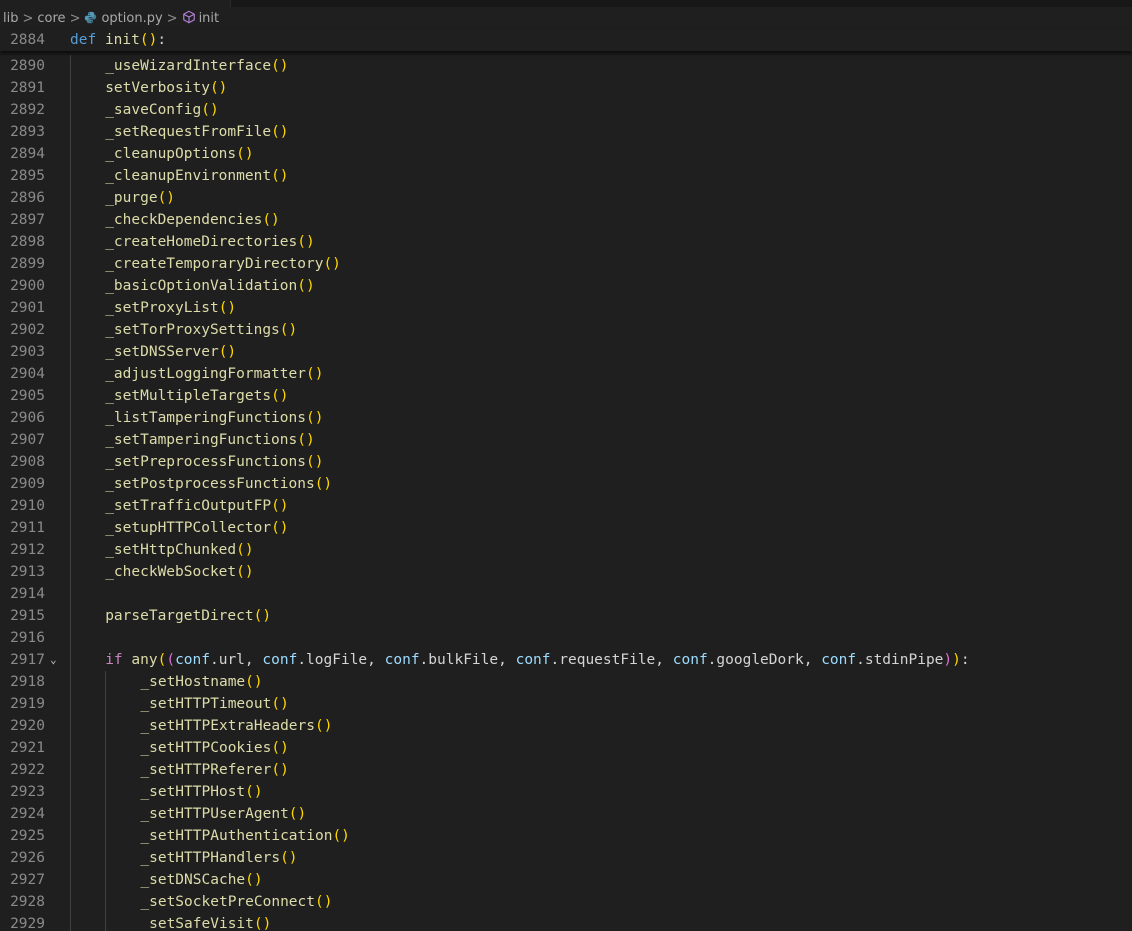  Describe the element at coordinates (27, 836) in the screenshot. I see `line-number: 2925` at that location.